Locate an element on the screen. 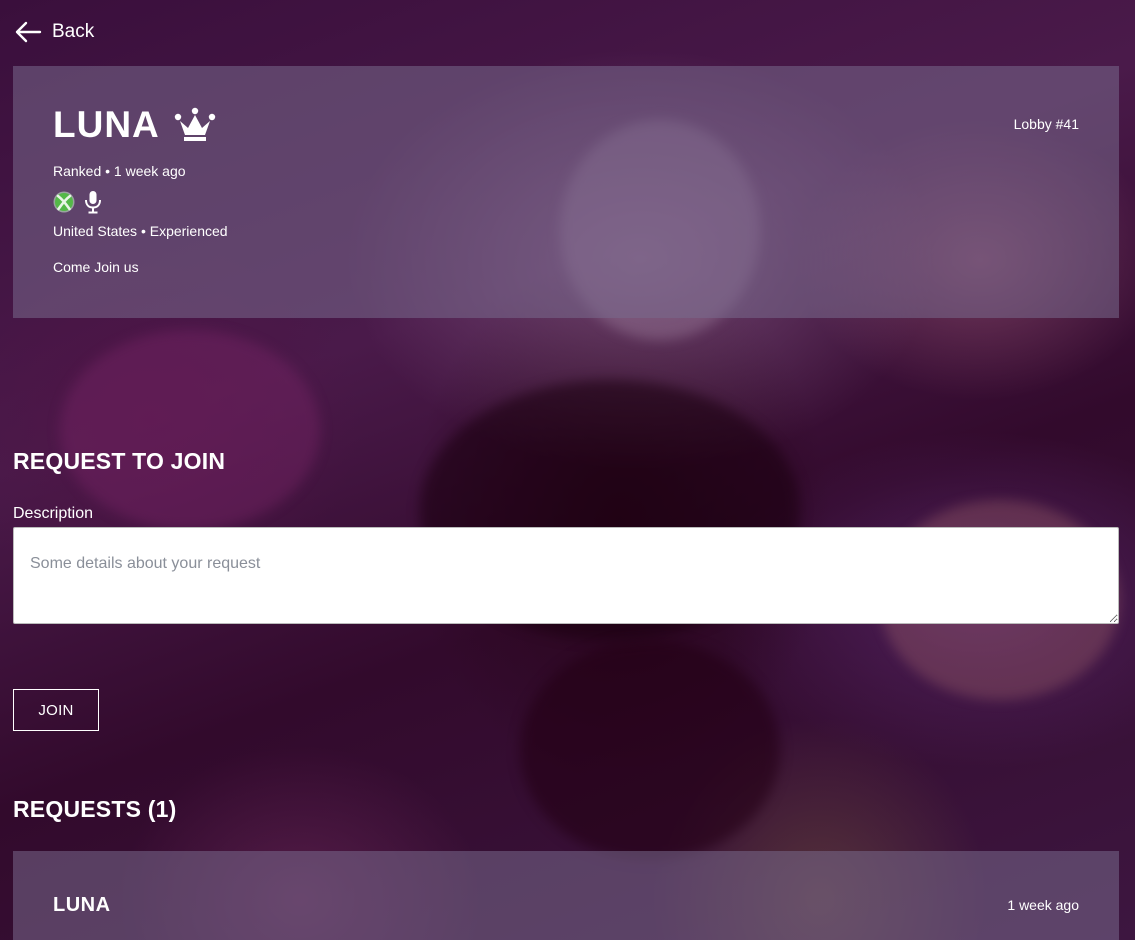 The width and height of the screenshot is (1135, 940). back-button: Back is located at coordinates (54, 32).